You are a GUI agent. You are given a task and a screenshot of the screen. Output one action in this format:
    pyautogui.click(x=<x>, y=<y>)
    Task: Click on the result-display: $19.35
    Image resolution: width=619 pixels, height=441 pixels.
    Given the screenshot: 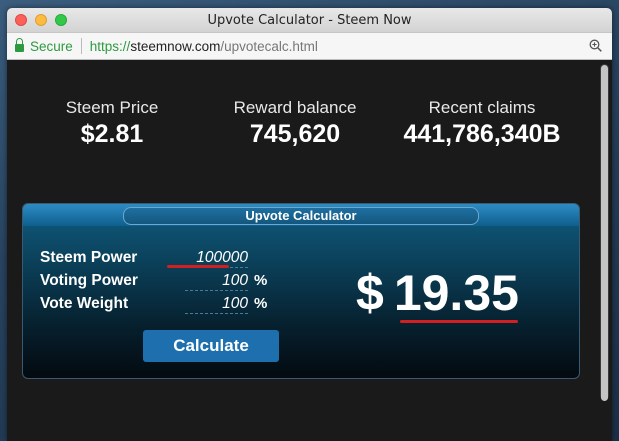 What is the action you would take?
    pyautogui.click(x=437, y=293)
    